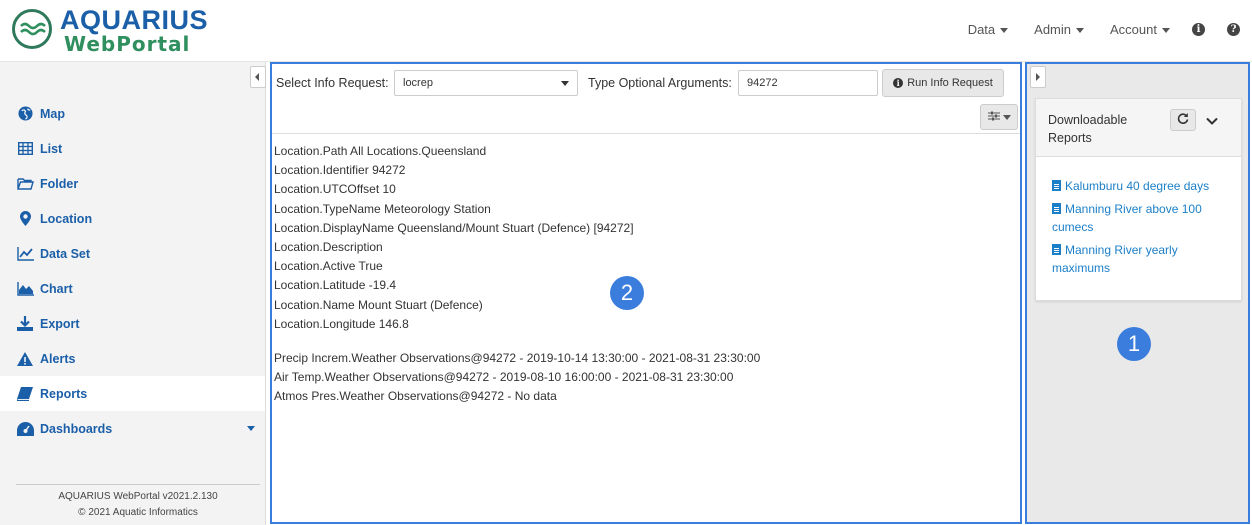 The width and height of the screenshot is (1252, 525). Describe the element at coordinates (132, 323) in the screenshot. I see `sidebar-item-export: Export` at that location.